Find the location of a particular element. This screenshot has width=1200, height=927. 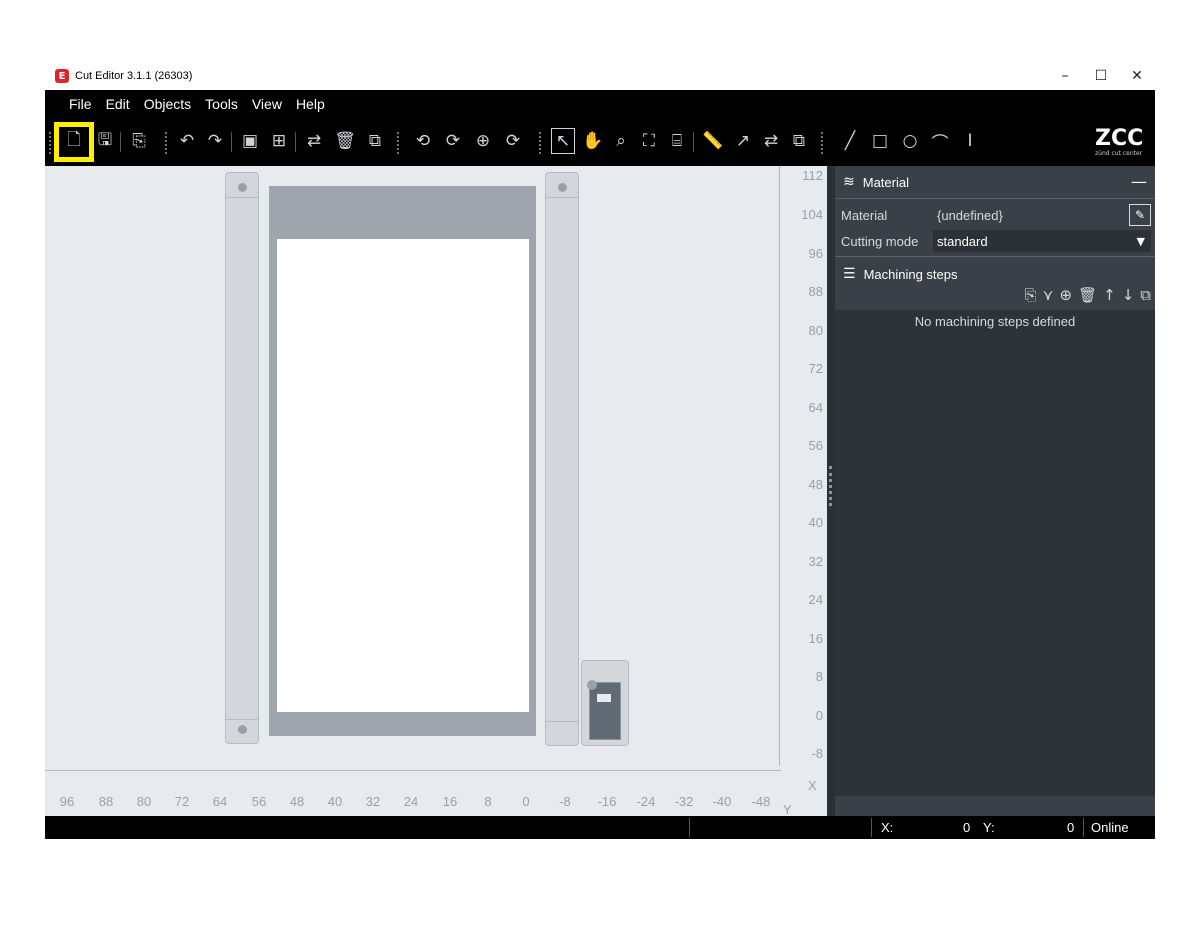

rail-dot is located at coordinates (562, 187).